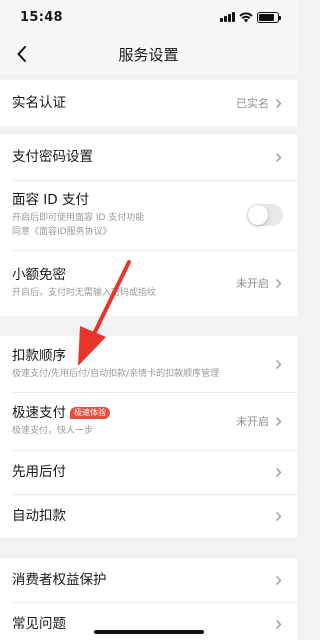  What do you see at coordinates (149, 632) in the screenshot?
I see `home-indicator` at bounding box center [149, 632].